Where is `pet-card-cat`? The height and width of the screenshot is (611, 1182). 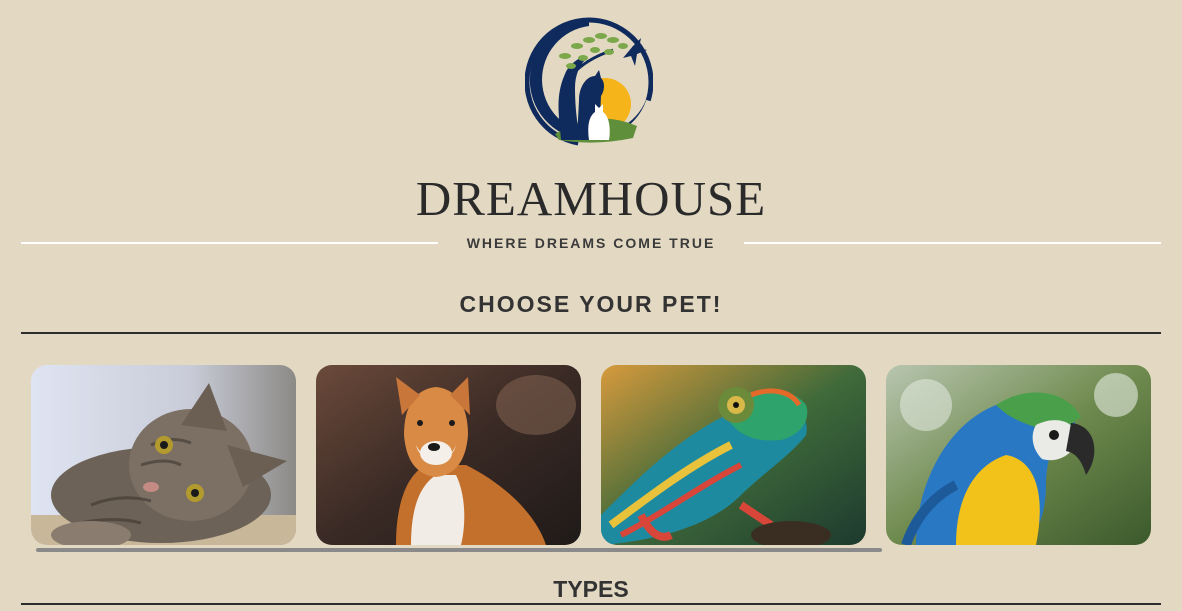 pet-card-cat is located at coordinates (163, 455).